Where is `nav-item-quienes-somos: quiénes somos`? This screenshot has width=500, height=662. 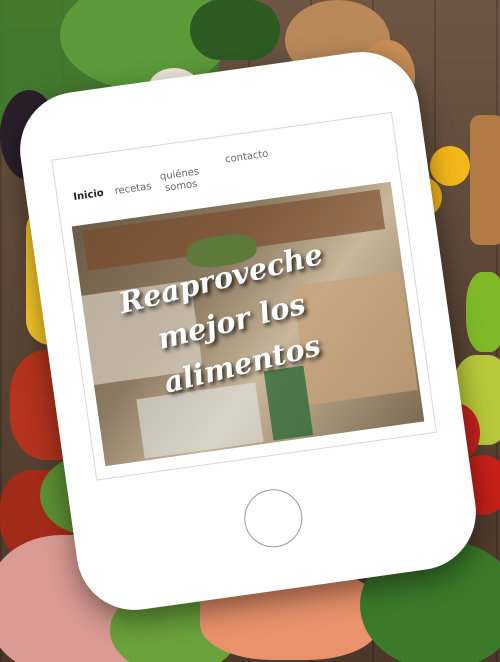
nav-item-quienes-somos: quiénes somos is located at coordinates (180, 181).